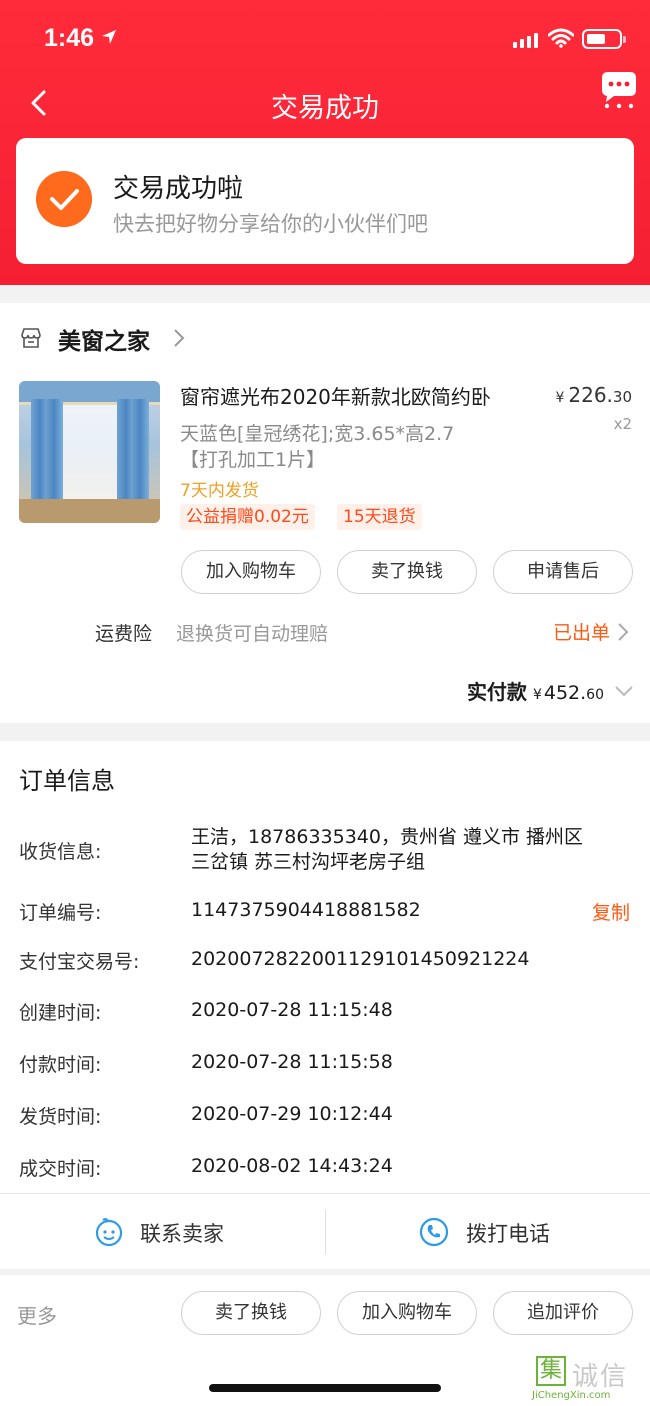  I want to click on paid-time: 2020-07-28 11:15:58, so click(292, 1062).